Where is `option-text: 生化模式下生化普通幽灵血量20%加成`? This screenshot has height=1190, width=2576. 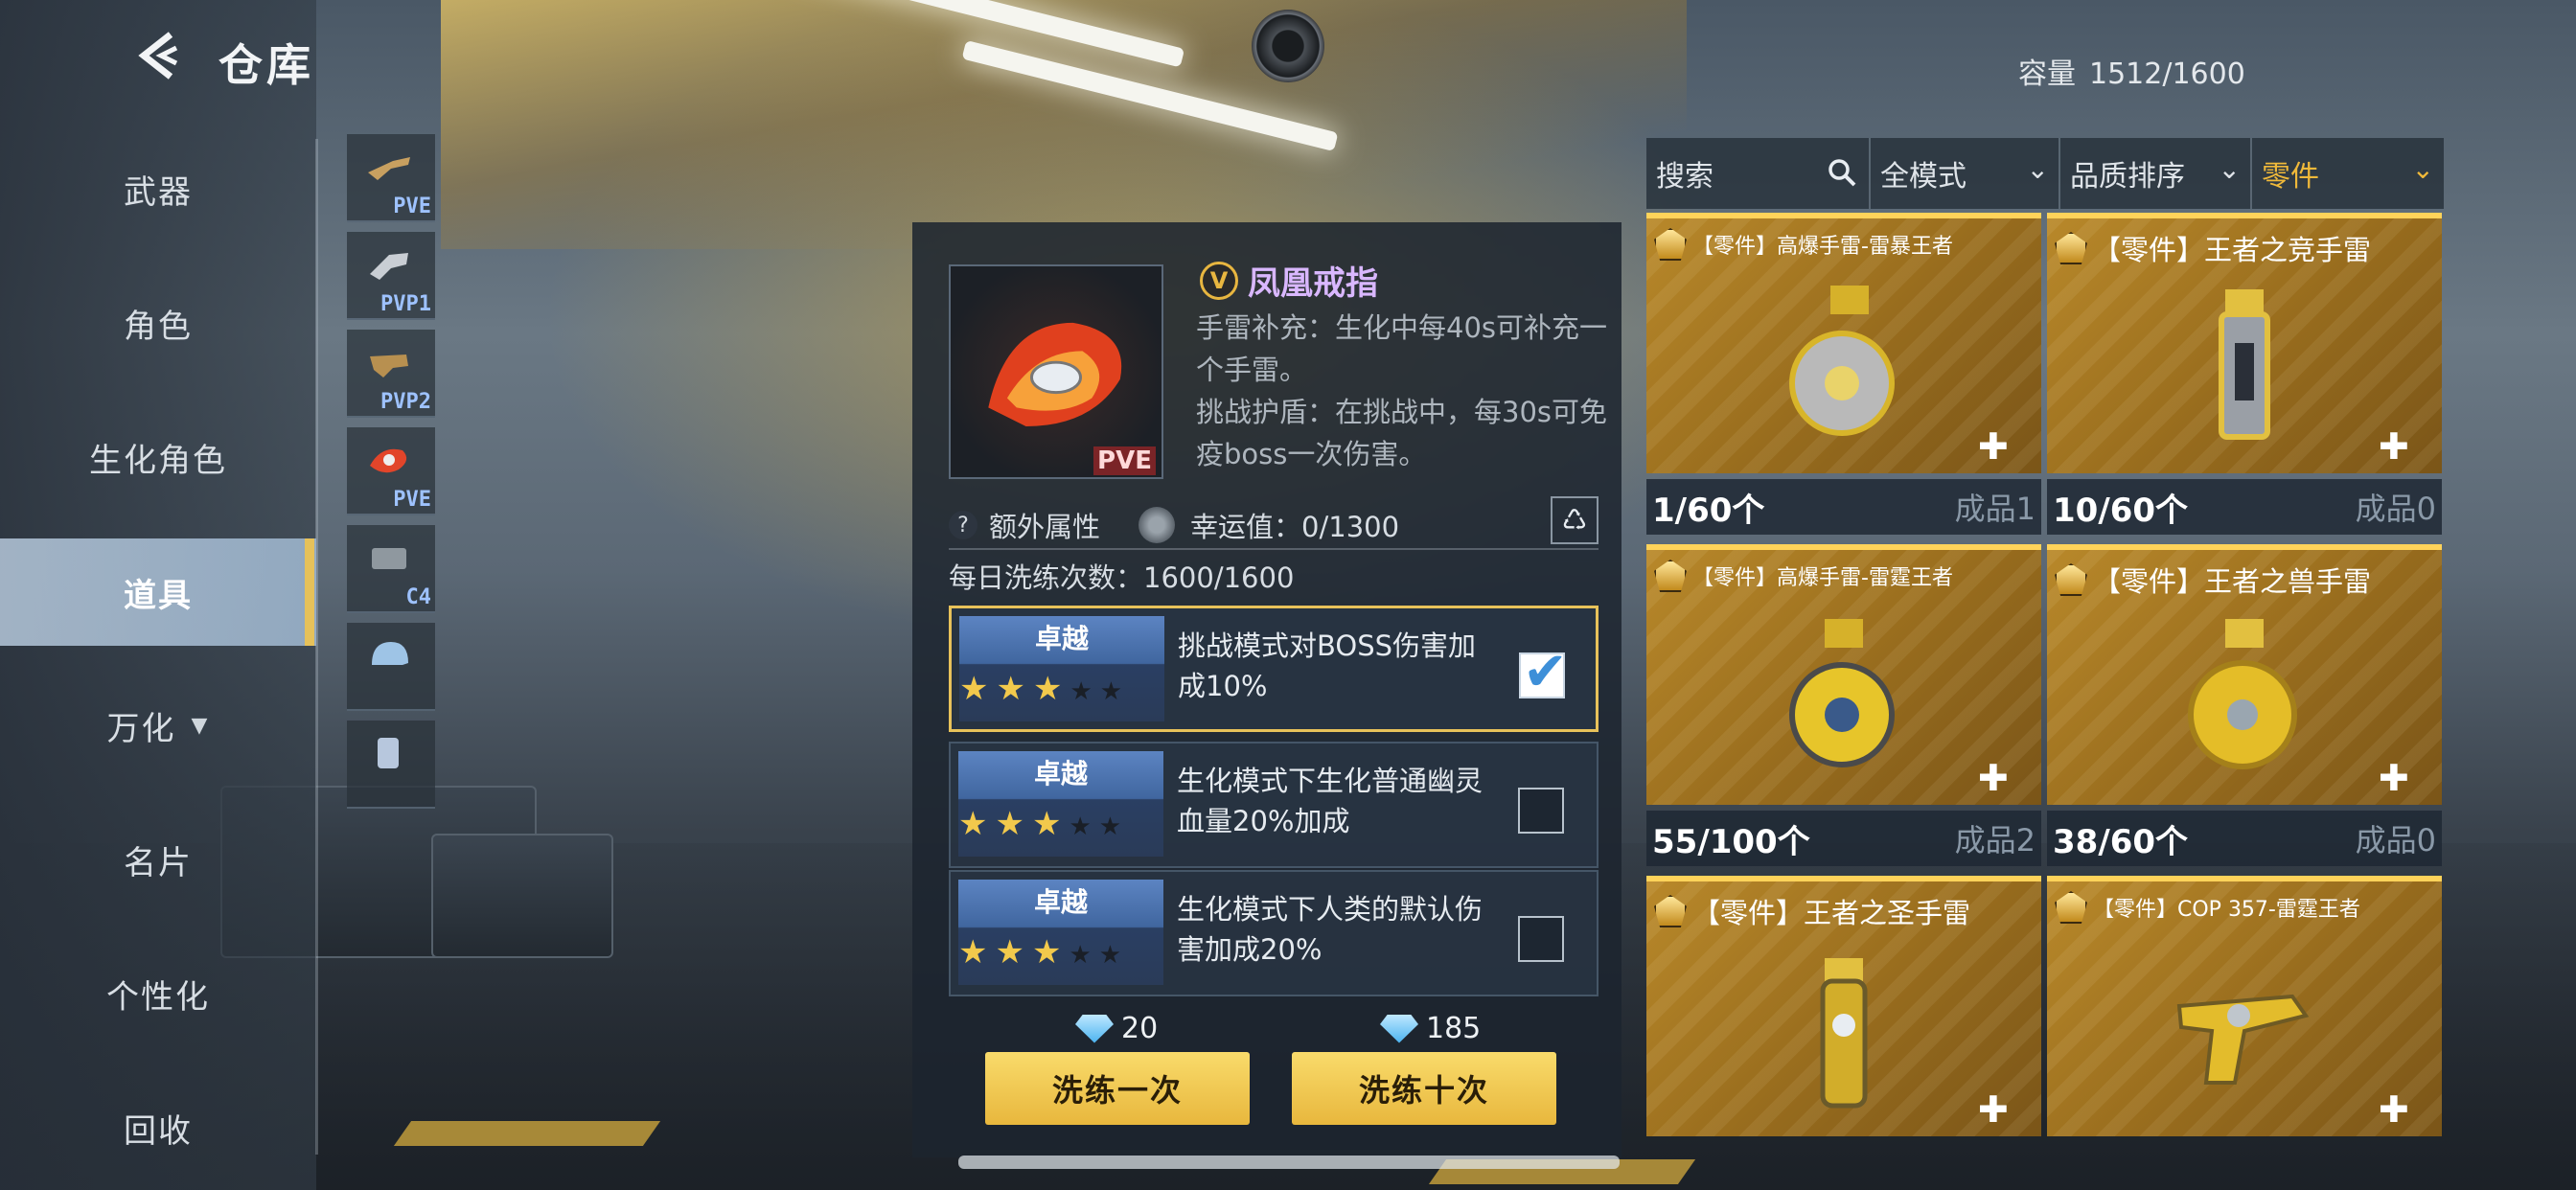
option-text: 生化模式下生化普通幽灵血量20%加成 is located at coordinates (1330, 801).